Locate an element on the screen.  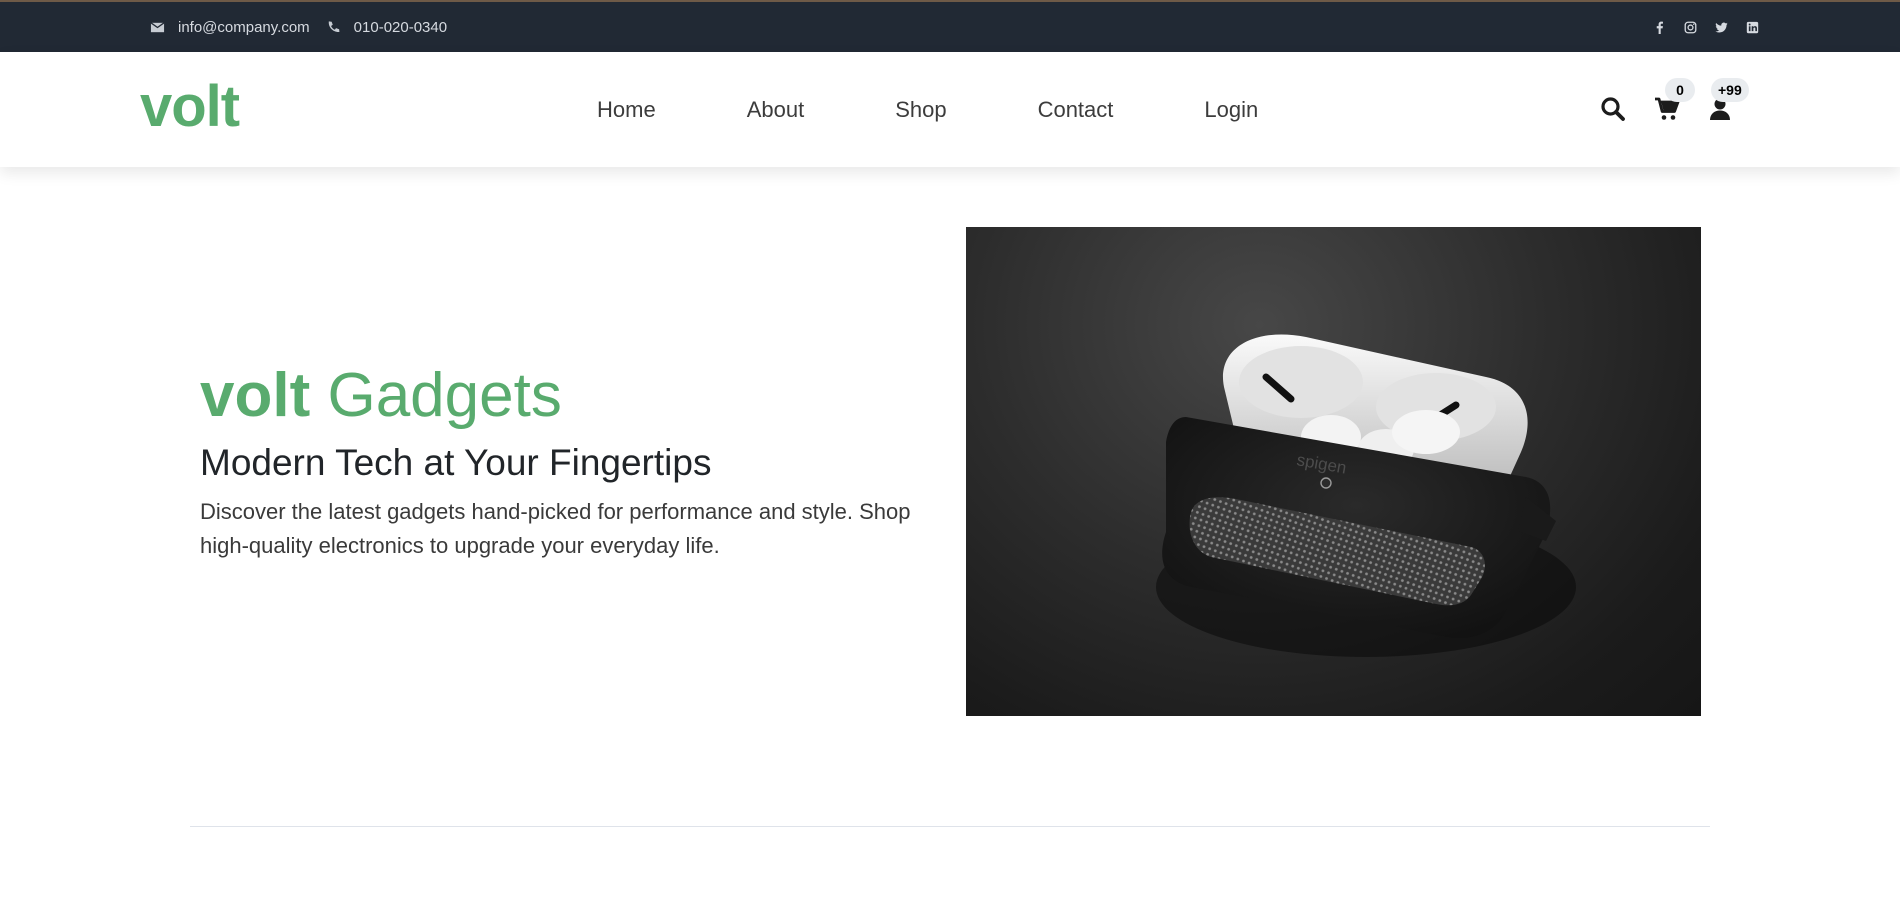
email-link: info@company.com is located at coordinates (230, 27).